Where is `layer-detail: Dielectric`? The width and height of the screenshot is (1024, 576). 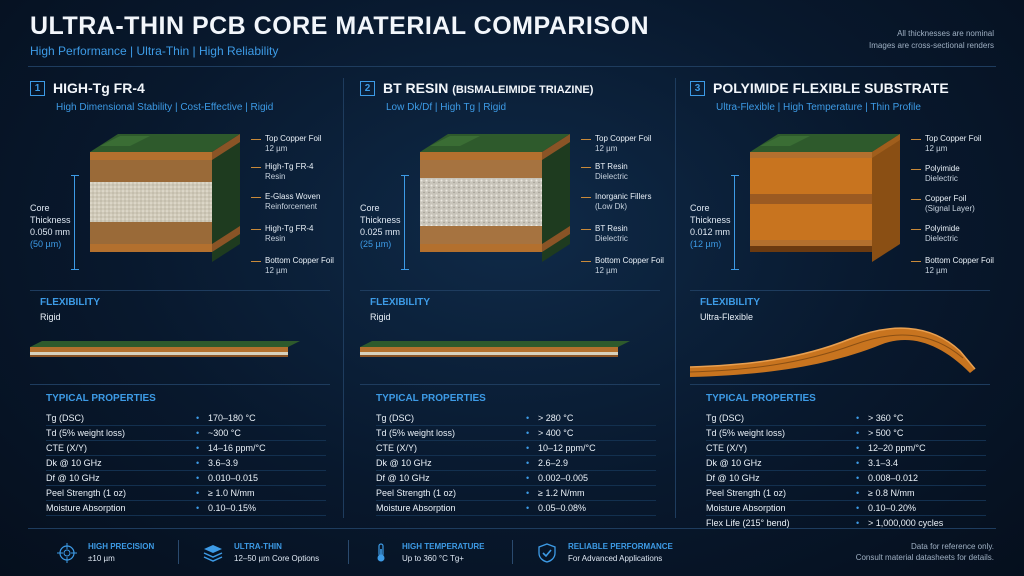 layer-detail: Dielectric is located at coordinates (941, 178).